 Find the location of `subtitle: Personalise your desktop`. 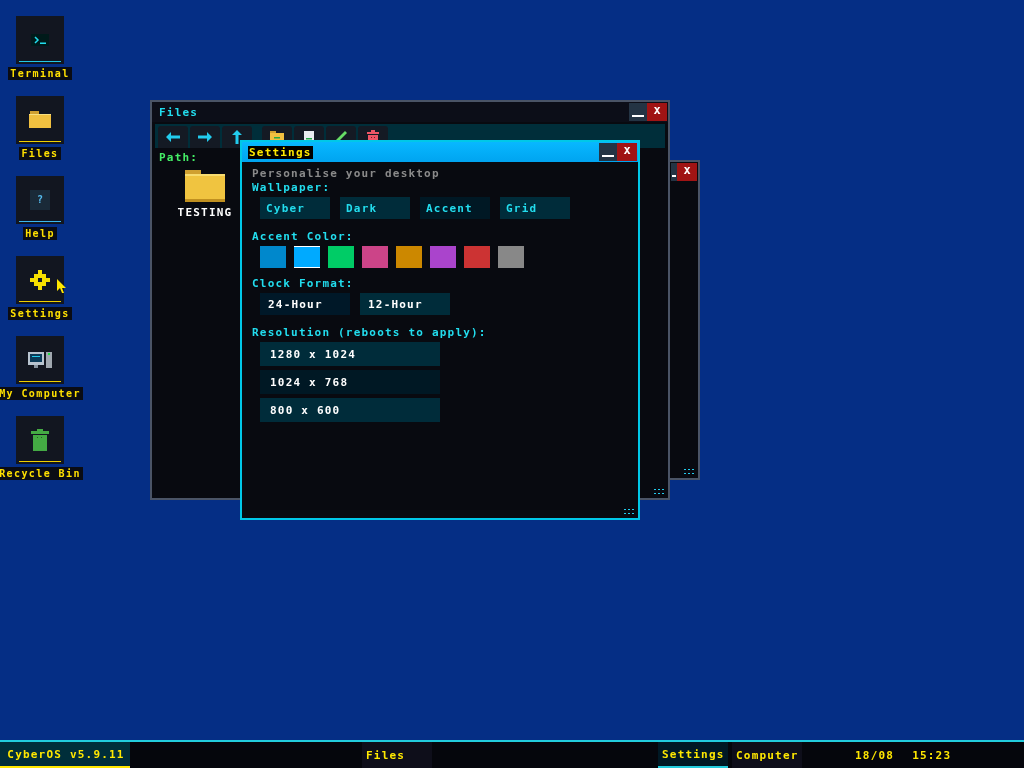

subtitle: Personalise your desktop is located at coordinates (346, 173).